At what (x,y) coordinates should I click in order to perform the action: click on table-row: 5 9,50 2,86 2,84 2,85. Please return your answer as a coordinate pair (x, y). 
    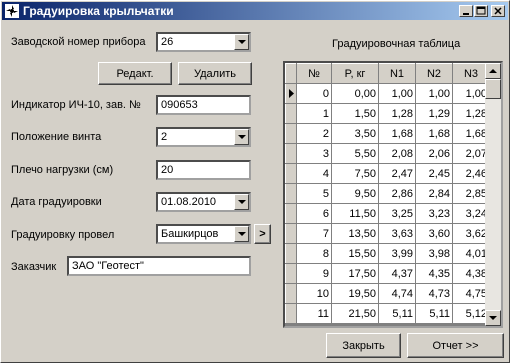
    Looking at the image, I should click on (387, 193).